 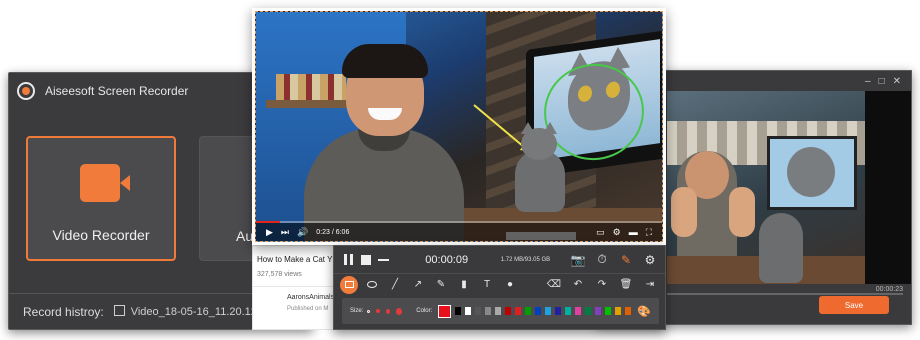 What do you see at coordinates (464, 285) in the screenshot?
I see `highlighter-tool-icon: ▮` at bounding box center [464, 285].